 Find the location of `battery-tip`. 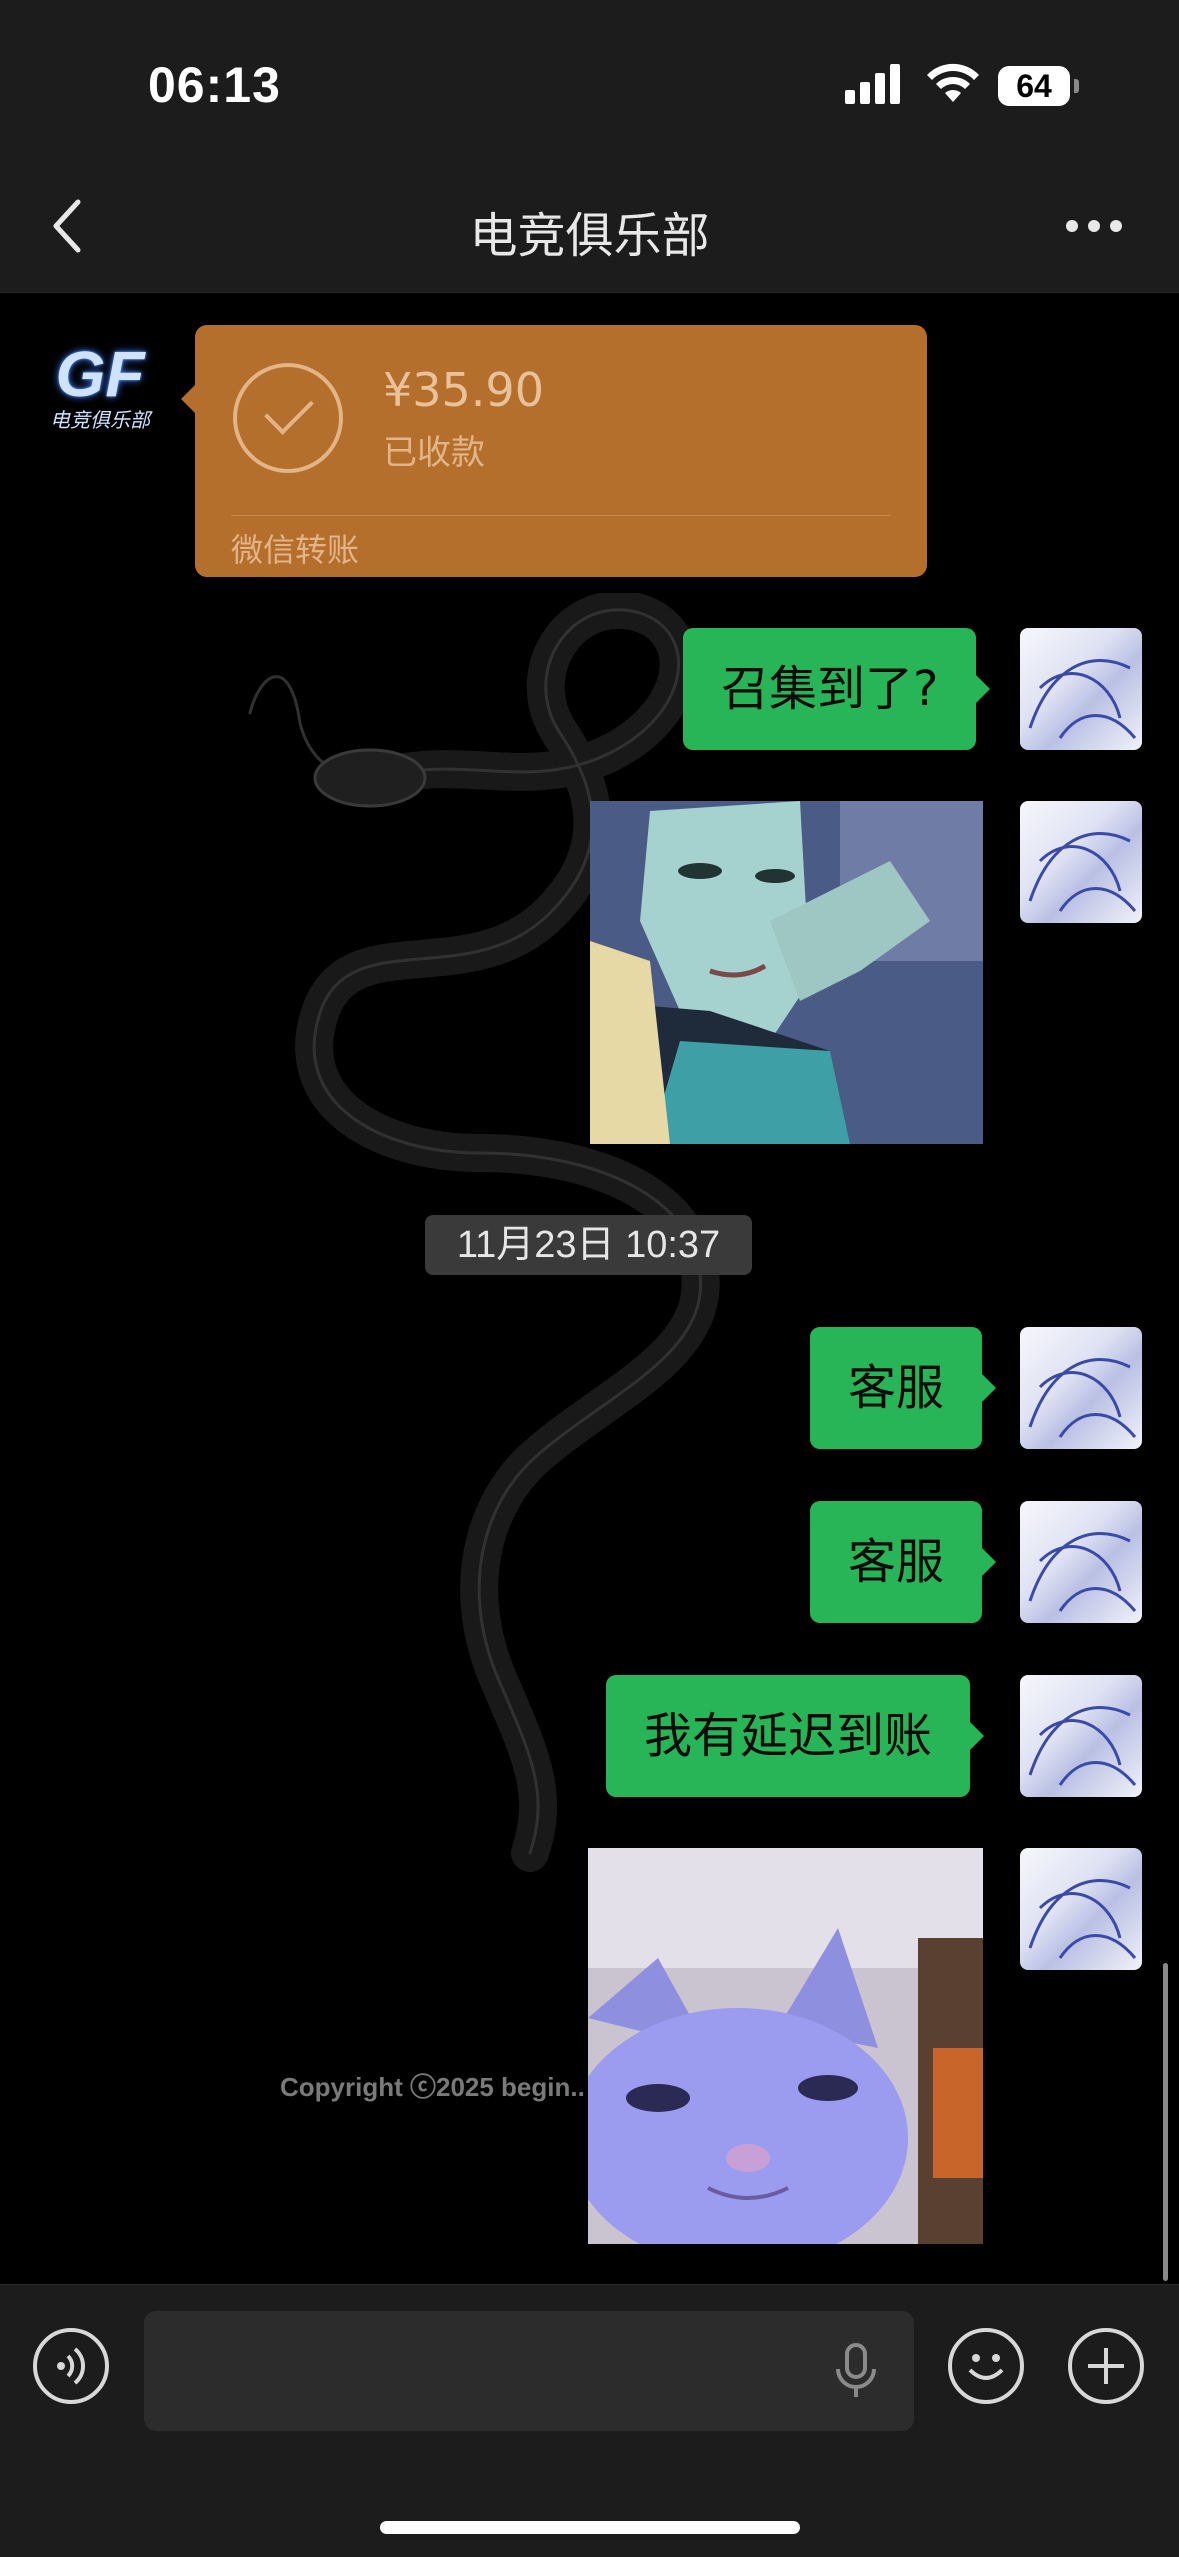

battery-tip is located at coordinates (1076, 86).